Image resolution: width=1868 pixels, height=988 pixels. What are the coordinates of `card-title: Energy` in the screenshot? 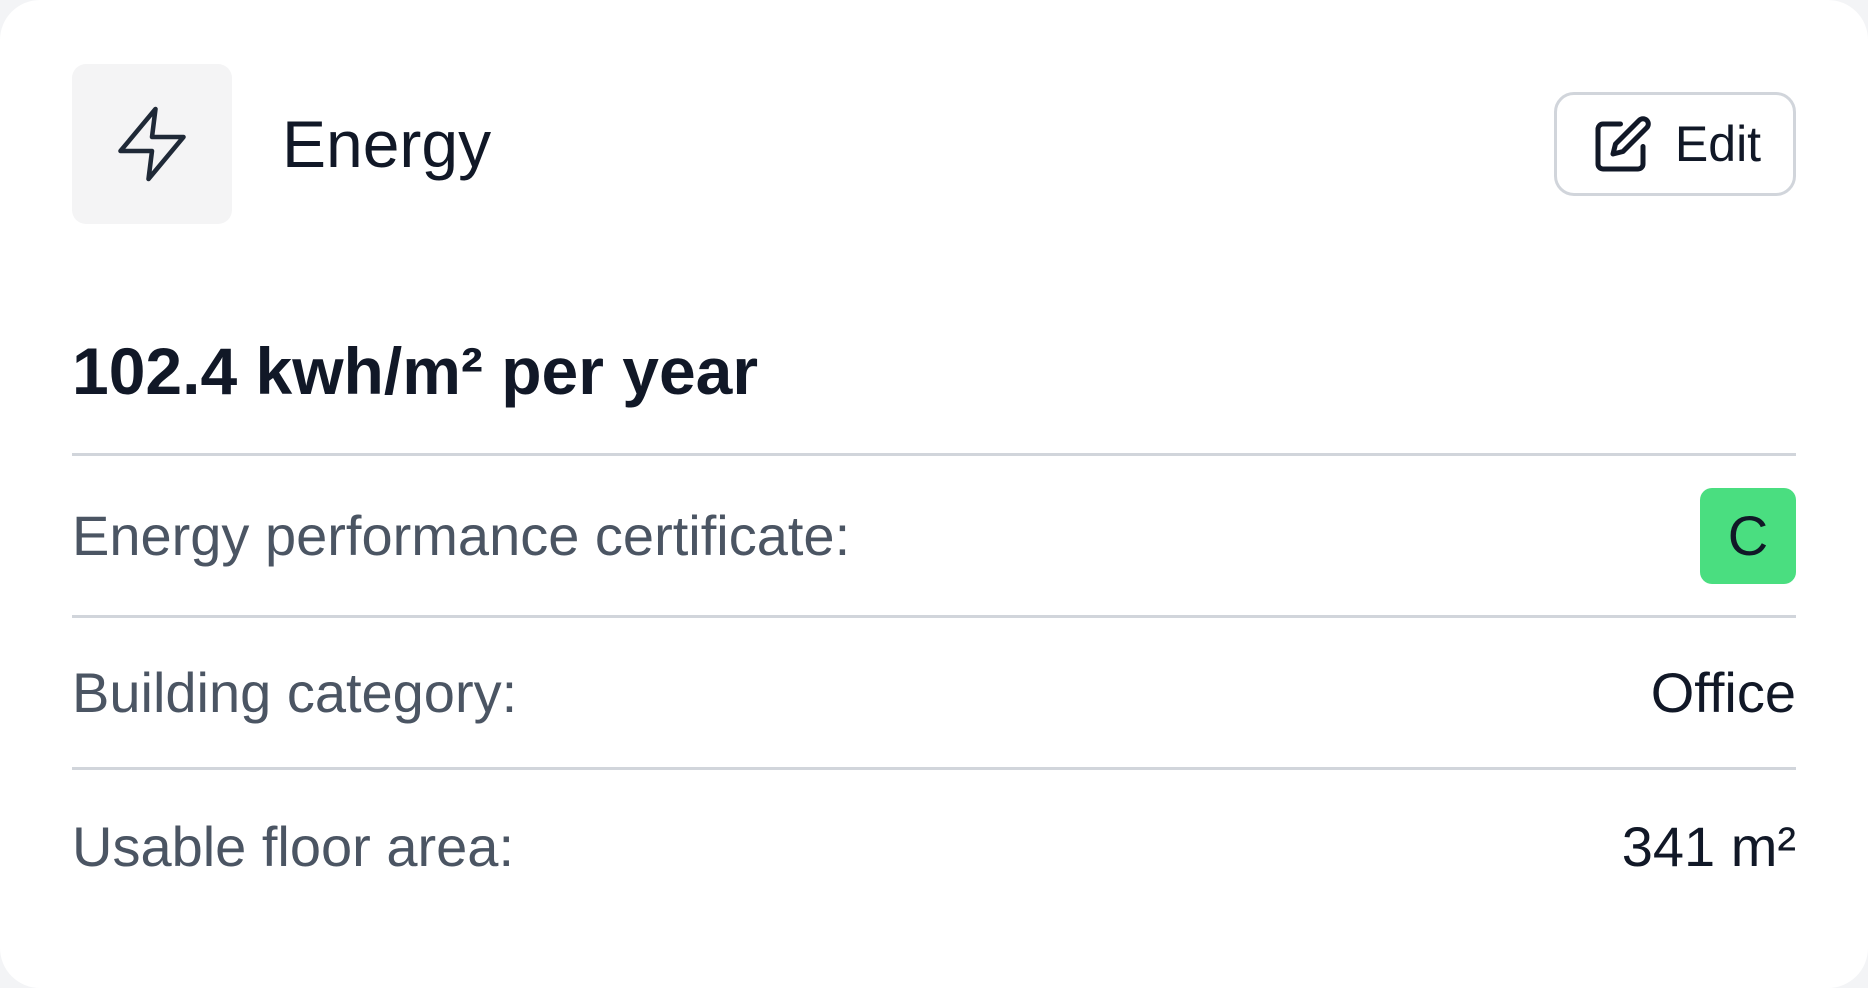 It's located at (387, 144).